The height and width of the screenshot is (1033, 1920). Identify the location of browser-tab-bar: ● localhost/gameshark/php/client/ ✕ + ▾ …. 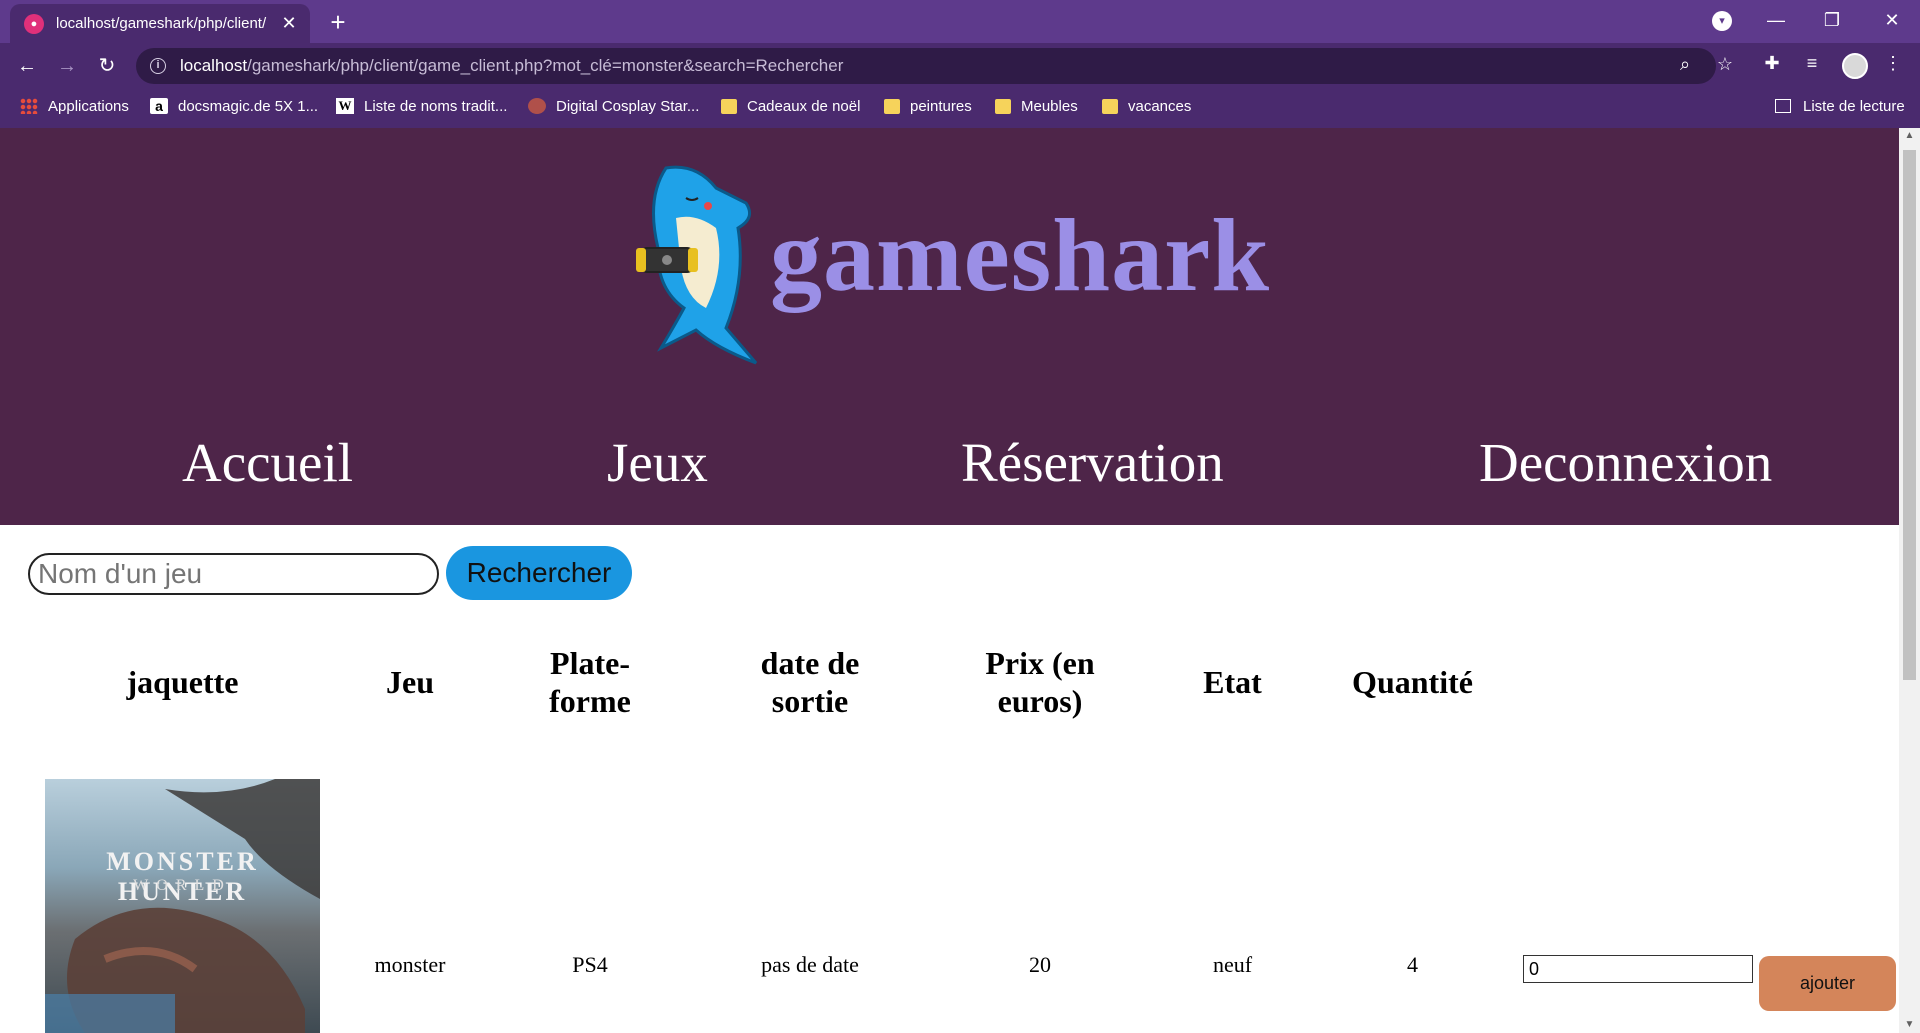
(960, 21).